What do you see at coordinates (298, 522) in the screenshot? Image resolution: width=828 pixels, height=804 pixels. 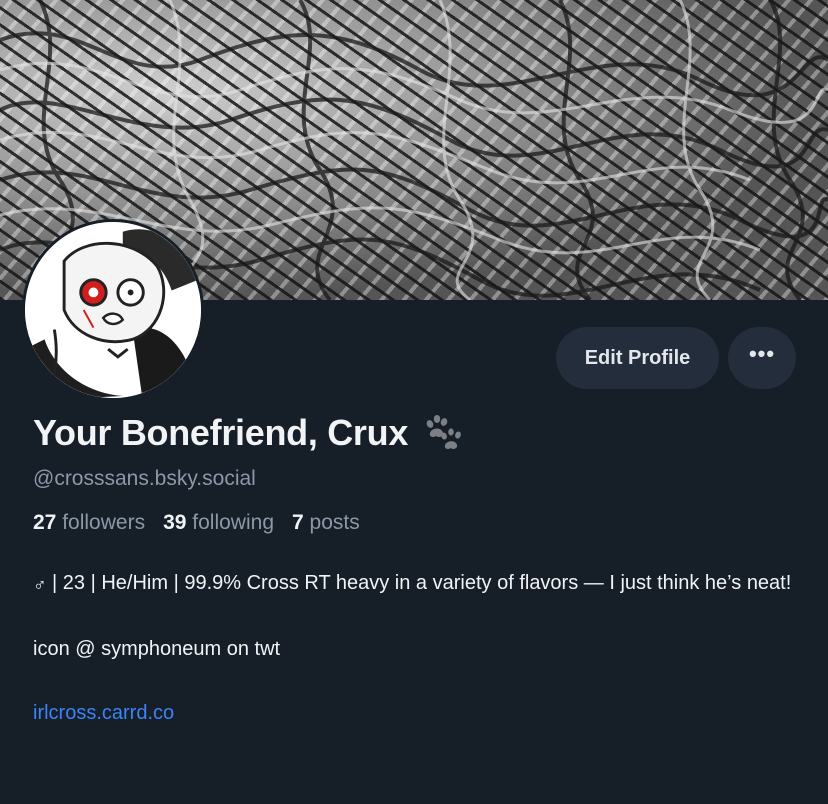 I see `posts-count: 7` at bounding box center [298, 522].